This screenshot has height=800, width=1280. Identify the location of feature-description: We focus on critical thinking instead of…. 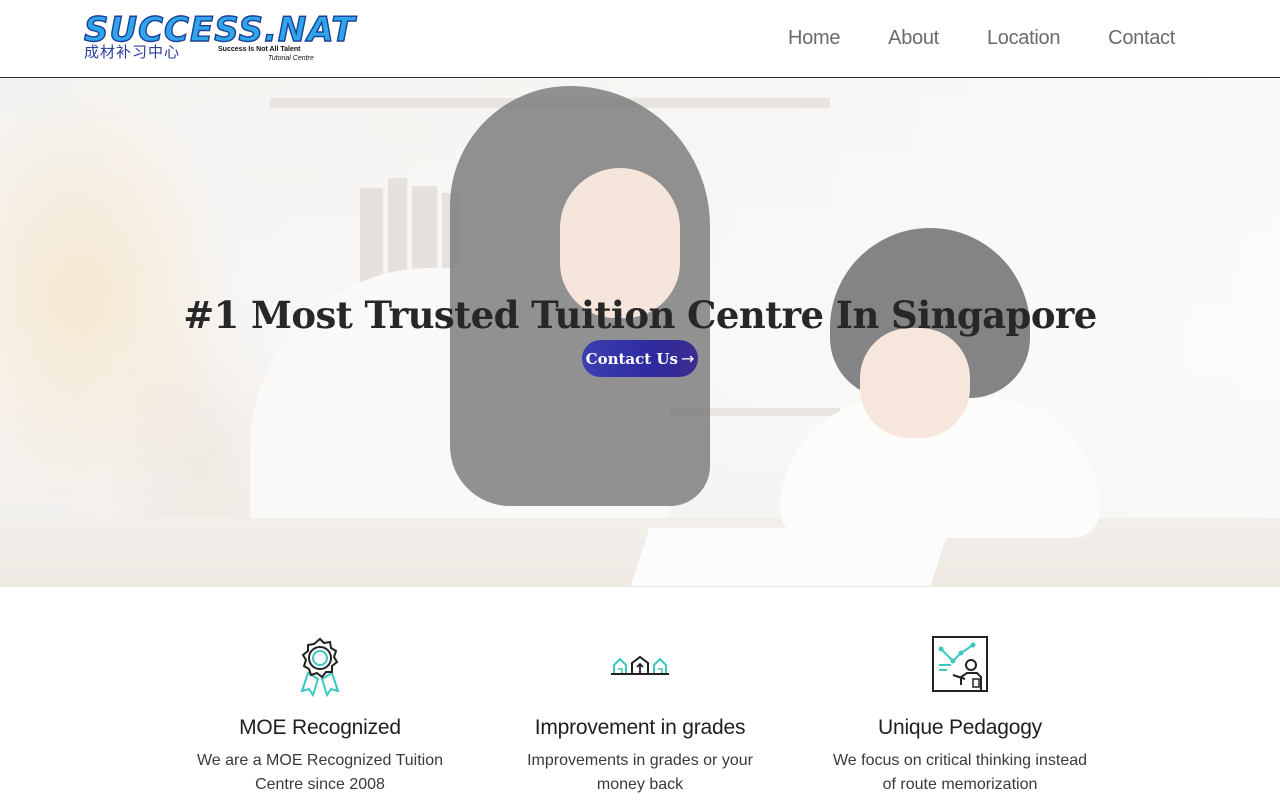
(960, 772).